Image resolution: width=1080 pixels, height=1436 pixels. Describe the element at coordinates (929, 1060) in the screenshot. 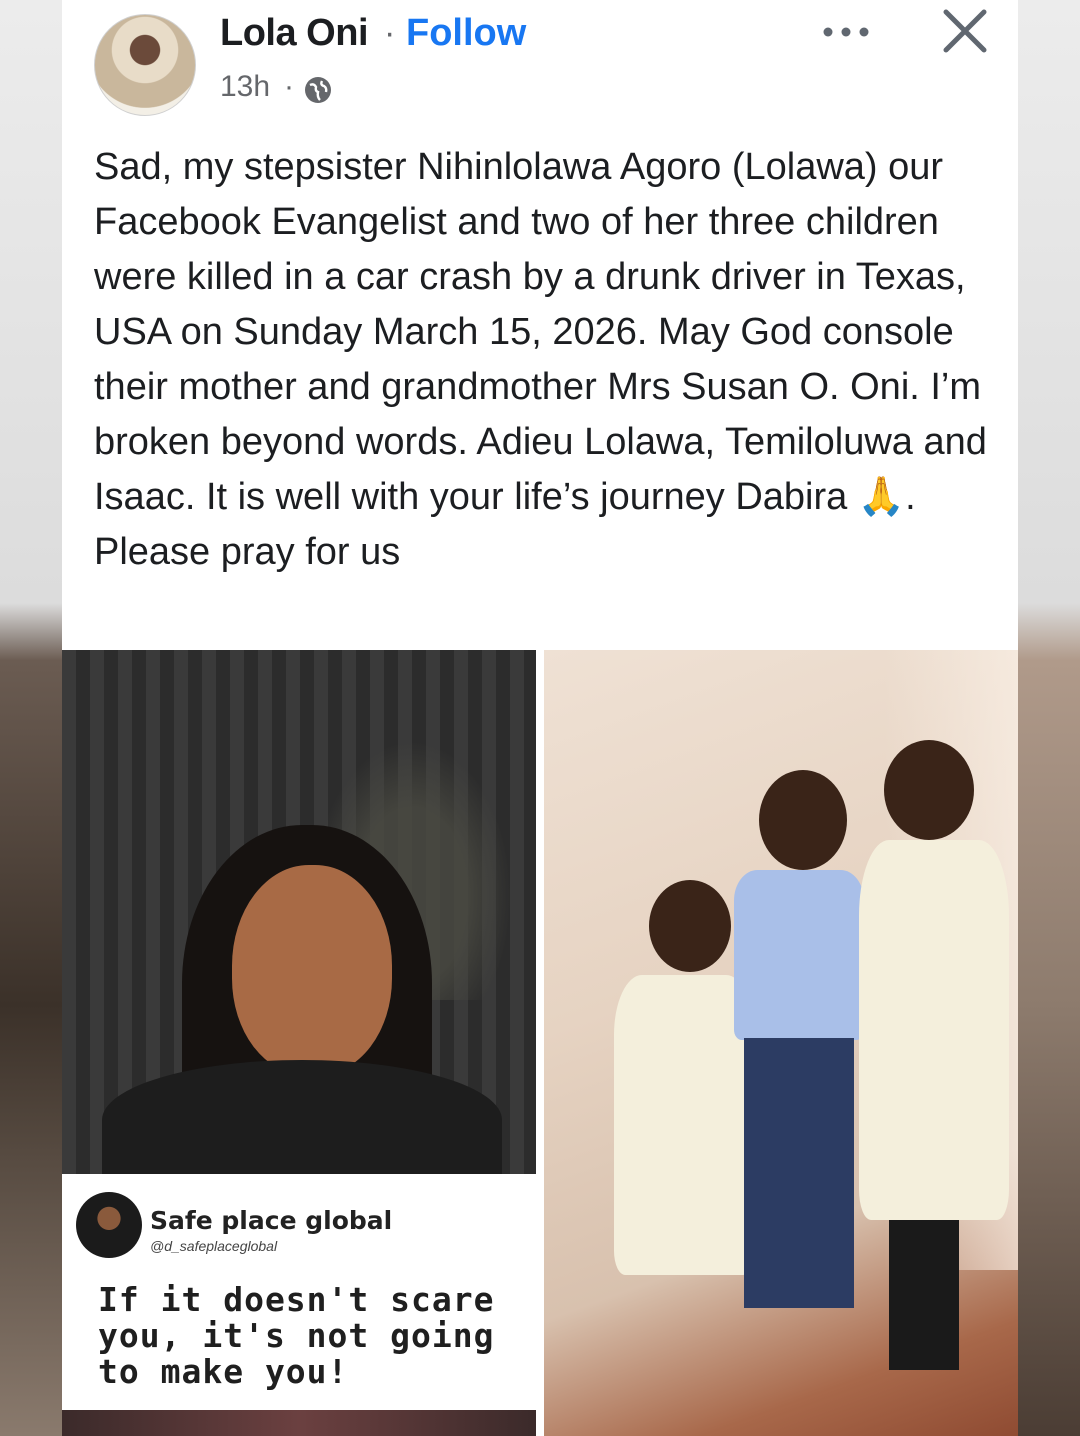

I see `child-girl-tall` at that location.